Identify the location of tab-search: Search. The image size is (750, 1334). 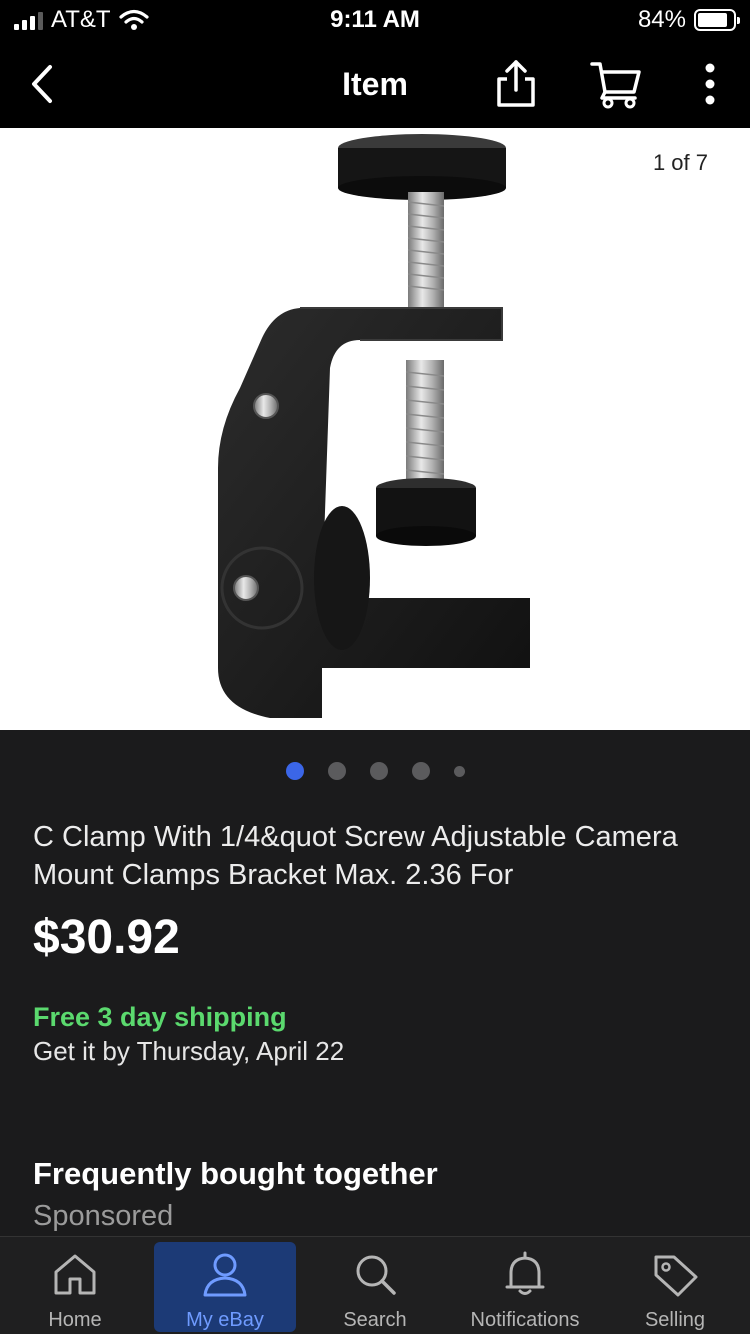
(375, 1285).